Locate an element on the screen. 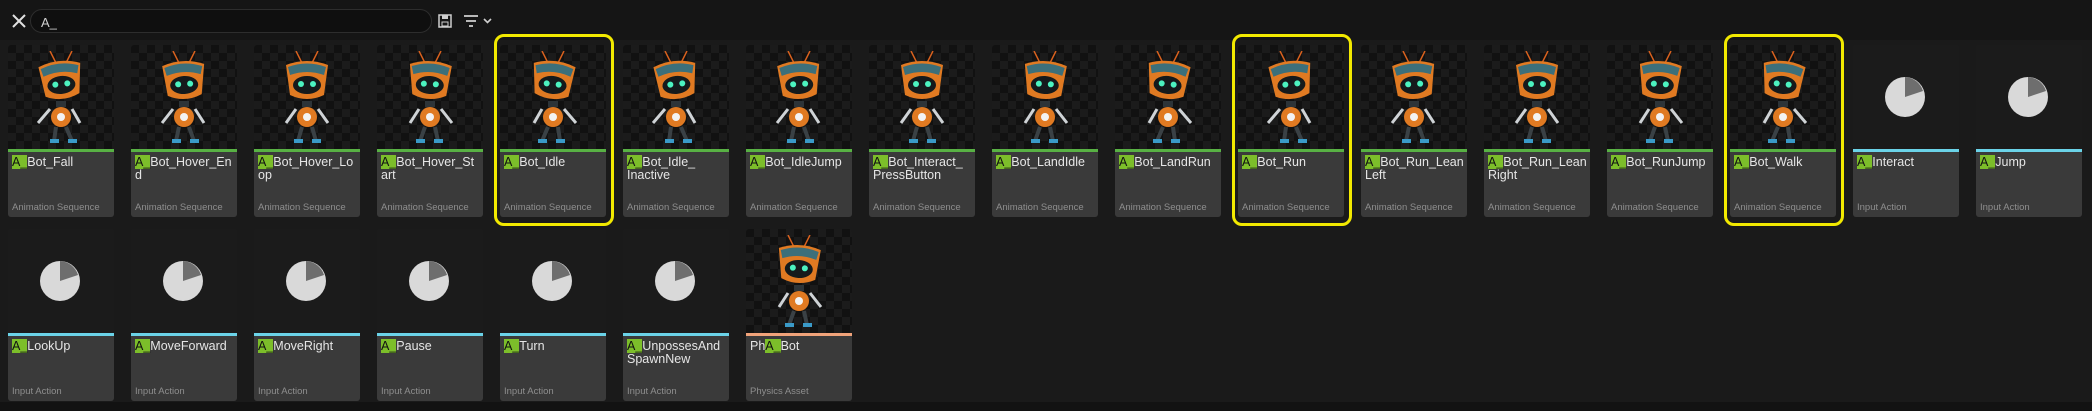 This screenshot has width=2092, height=411. asset-info: A_LookUp Input Action is located at coordinates (61, 368).